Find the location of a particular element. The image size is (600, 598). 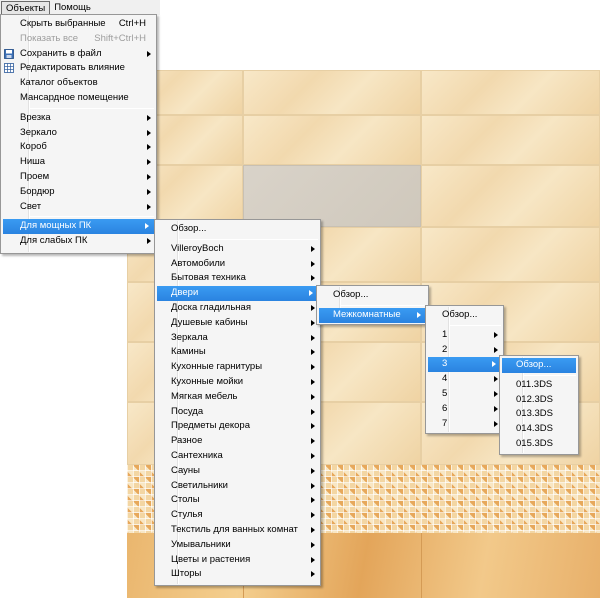

category-item: Доска гладильная is located at coordinates (237, 308).